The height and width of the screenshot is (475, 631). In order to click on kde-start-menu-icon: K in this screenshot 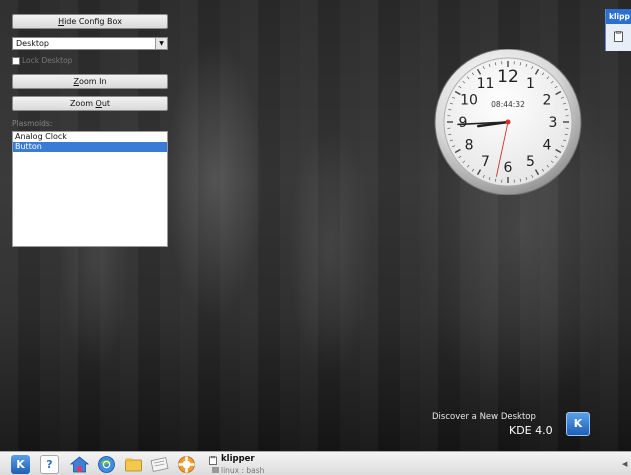, I will do `click(20, 464)`.